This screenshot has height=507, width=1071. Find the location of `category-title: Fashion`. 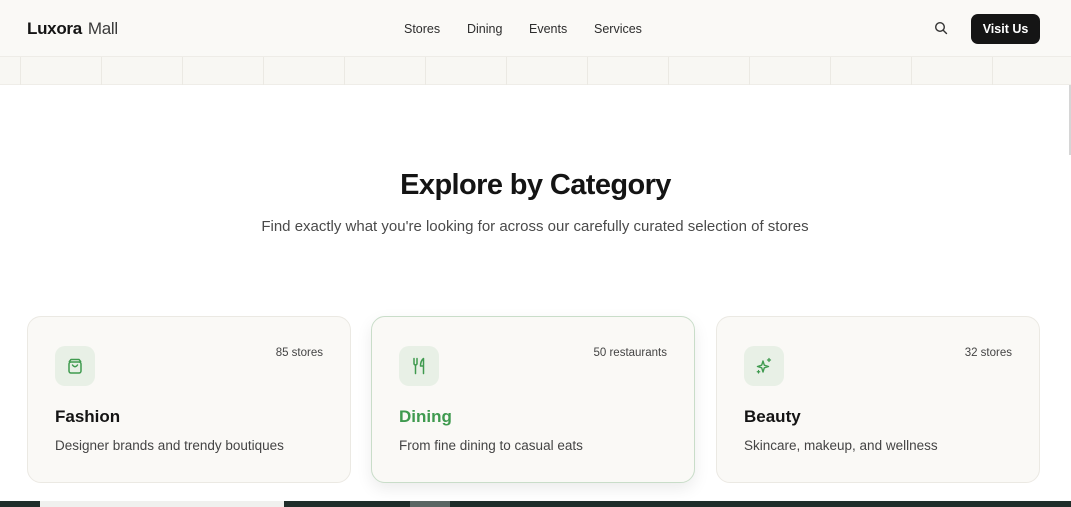

category-title: Fashion is located at coordinates (88, 416).